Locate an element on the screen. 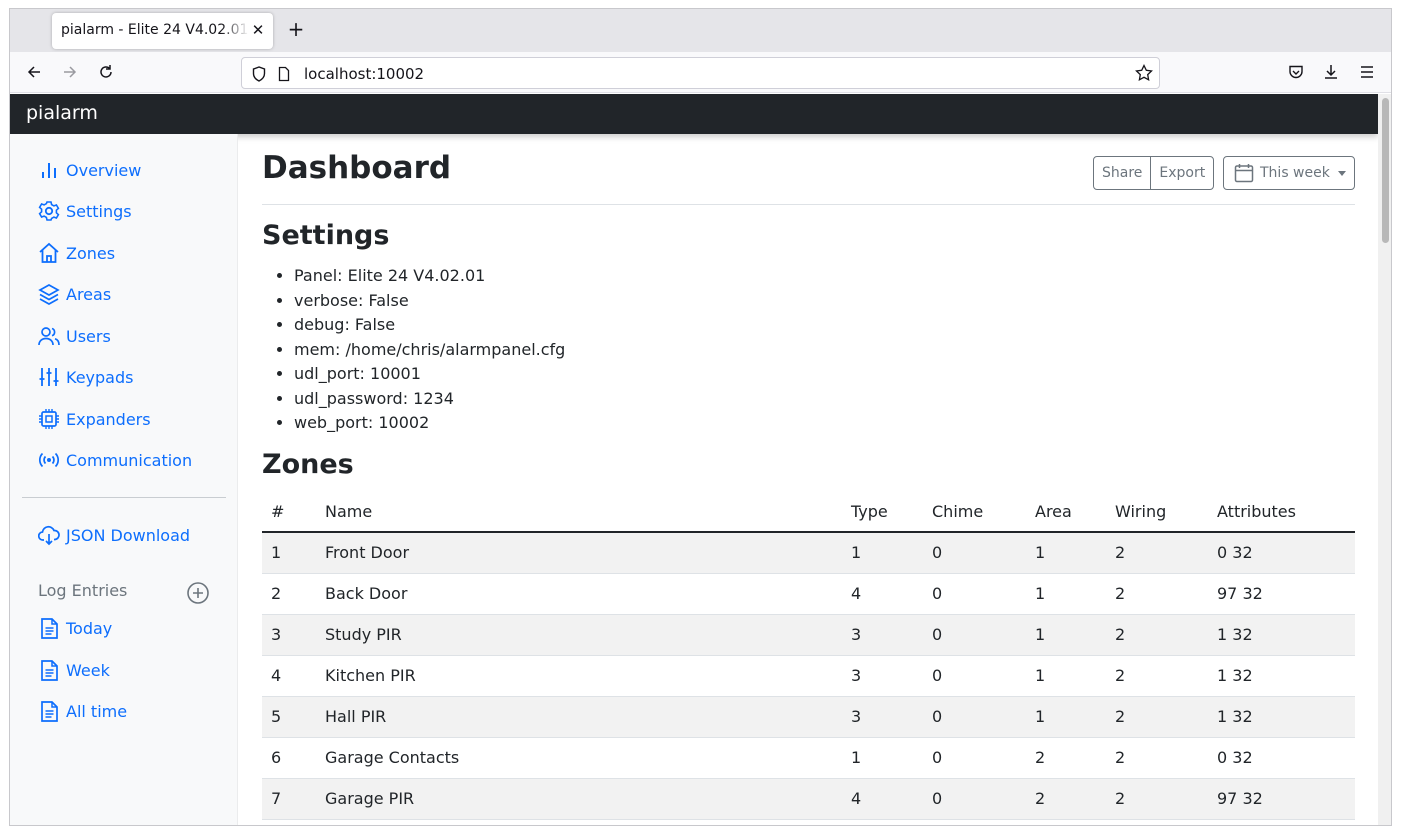 The image size is (1401, 834). column-header: # is located at coordinates (289, 512).